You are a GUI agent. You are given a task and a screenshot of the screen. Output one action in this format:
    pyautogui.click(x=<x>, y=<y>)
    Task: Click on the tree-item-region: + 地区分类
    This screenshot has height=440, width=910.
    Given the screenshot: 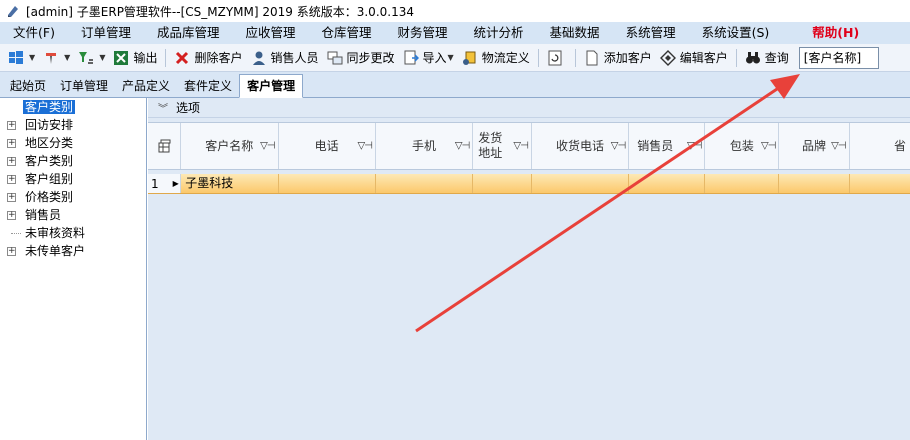 What is the action you would take?
    pyautogui.click(x=73, y=143)
    